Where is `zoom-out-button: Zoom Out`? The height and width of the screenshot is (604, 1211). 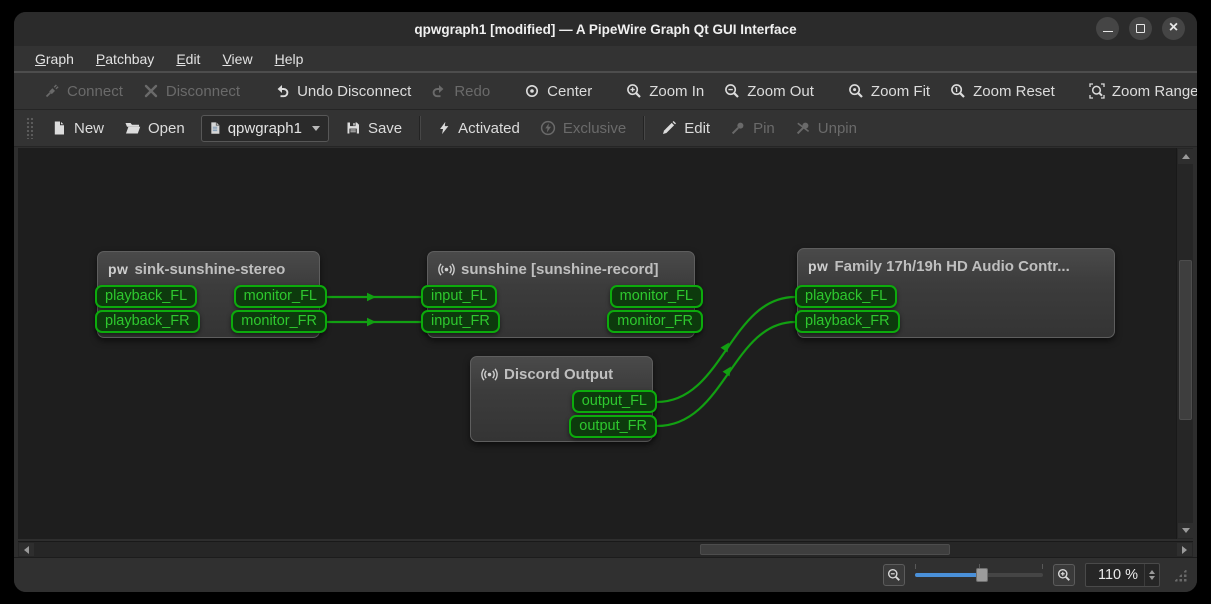 zoom-out-button: Zoom Out is located at coordinates (769, 91).